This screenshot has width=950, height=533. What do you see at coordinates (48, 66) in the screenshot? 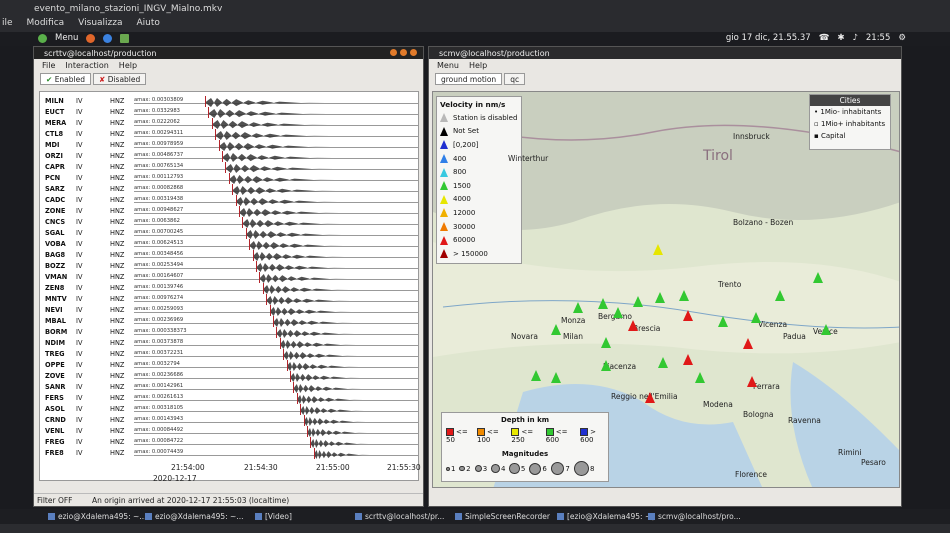
I see `scrttv-menu-file: File` at bounding box center [48, 66].